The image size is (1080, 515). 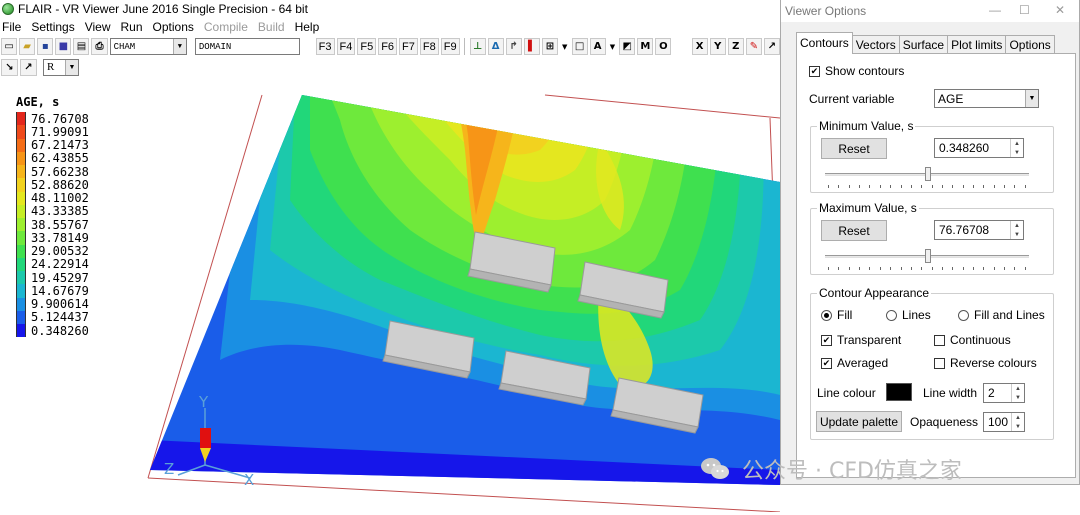 What do you see at coordinates (226, 27) in the screenshot?
I see `menu-compile: Compile` at bounding box center [226, 27].